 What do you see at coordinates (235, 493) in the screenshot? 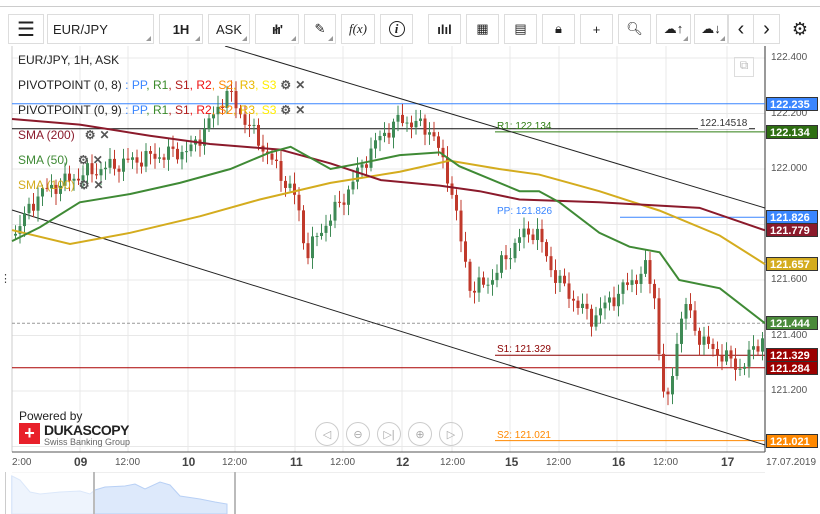
I see `navigator-right-handle` at bounding box center [235, 493].